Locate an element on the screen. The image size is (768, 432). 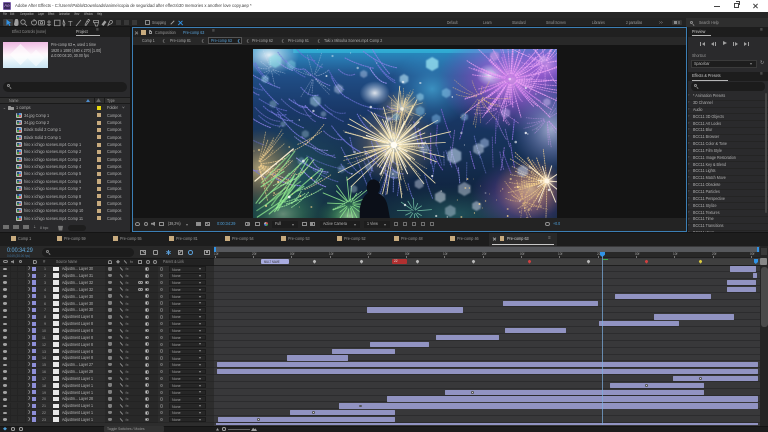
svg-text: T is located at coordinates (70, 23).